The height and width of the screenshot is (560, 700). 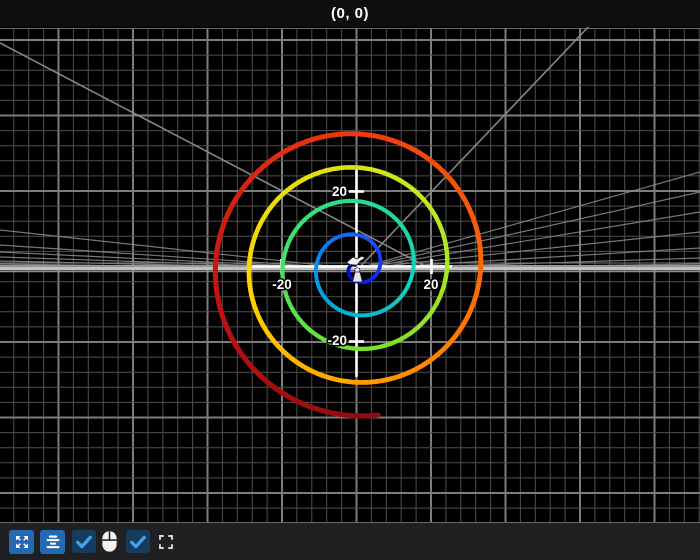 I want to click on center-lines-button, so click(x=52, y=541).